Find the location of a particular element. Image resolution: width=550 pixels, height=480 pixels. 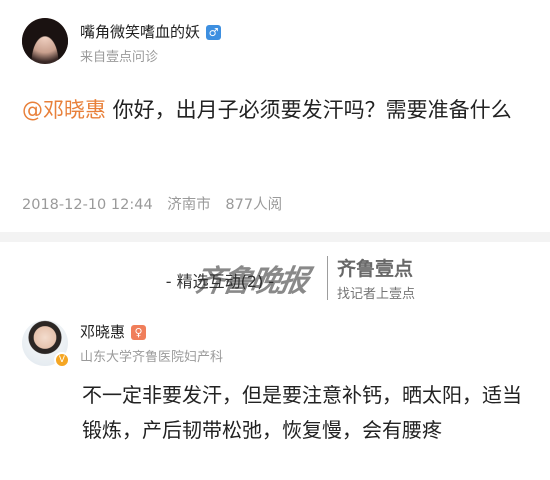

question-date: 2018-12-10 12:44 is located at coordinates (87, 205).